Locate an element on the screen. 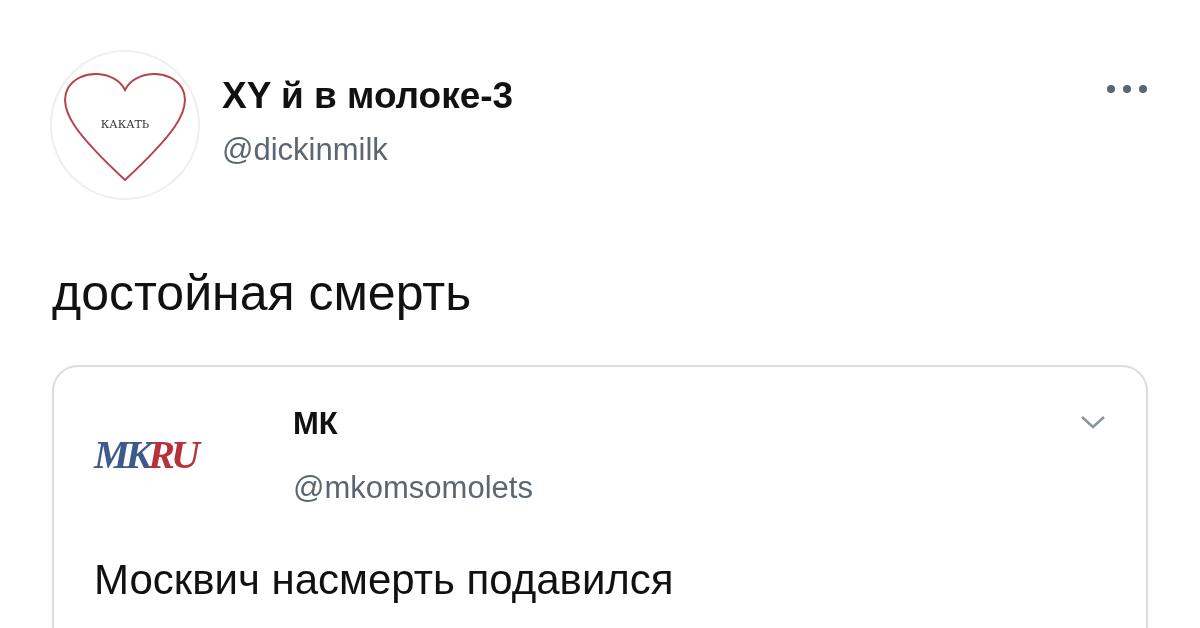 This screenshot has height=628, width=1200. avatar: КАКАТЬ is located at coordinates (125, 125).